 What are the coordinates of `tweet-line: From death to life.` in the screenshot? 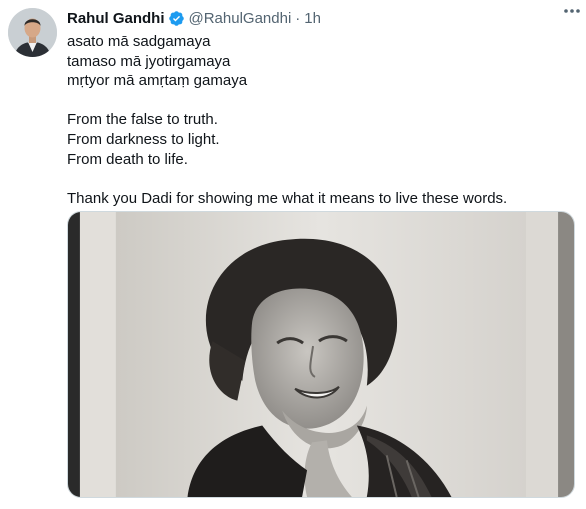 It's located at (127, 159).